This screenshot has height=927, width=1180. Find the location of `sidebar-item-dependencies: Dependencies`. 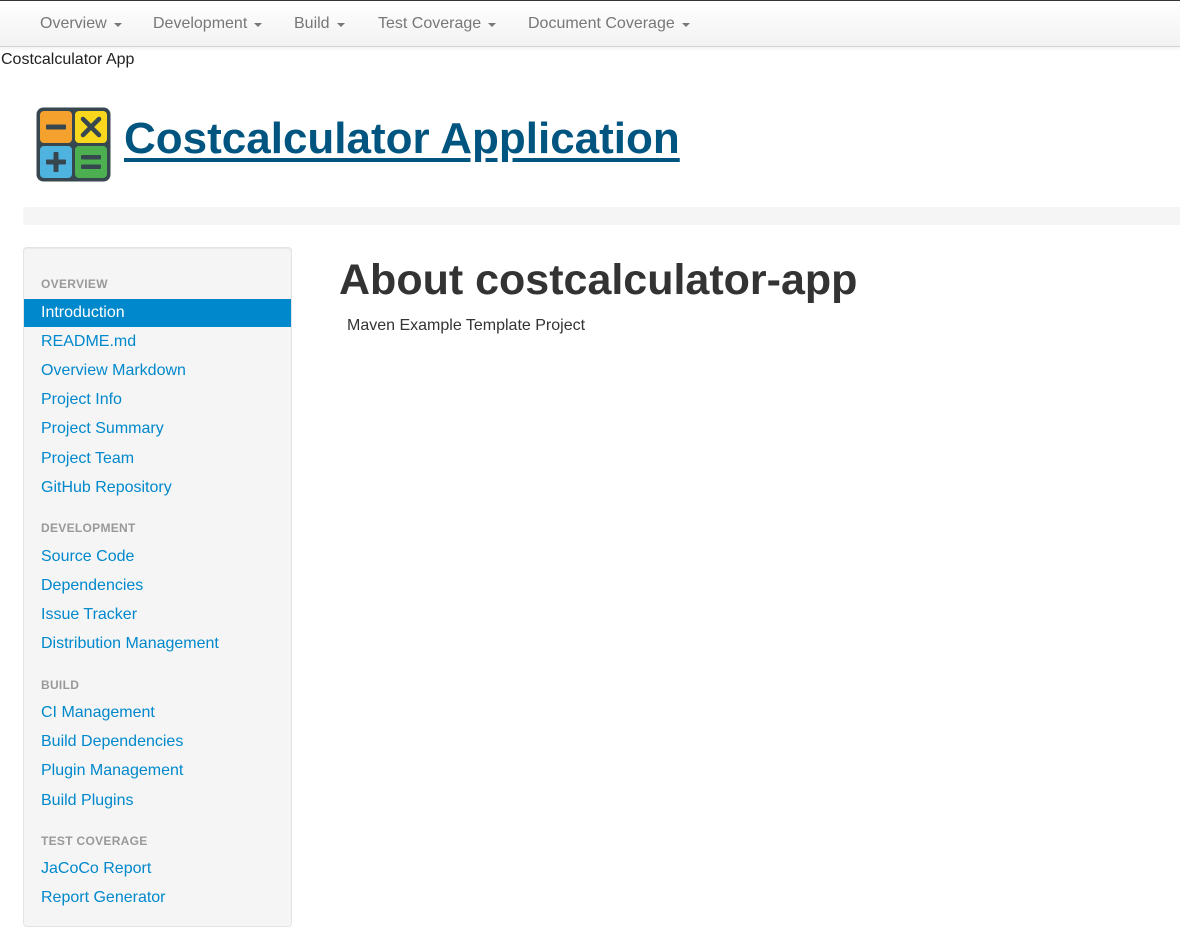

sidebar-item-dependencies: Dependencies is located at coordinates (157, 586).